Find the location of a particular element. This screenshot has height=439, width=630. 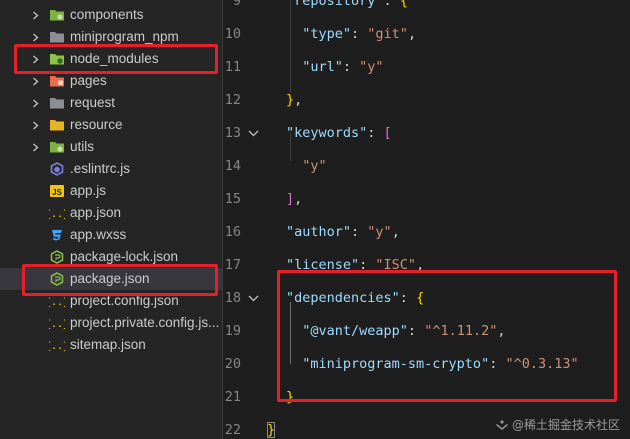

code-line: "keywords": [ is located at coordinates (339, 133).